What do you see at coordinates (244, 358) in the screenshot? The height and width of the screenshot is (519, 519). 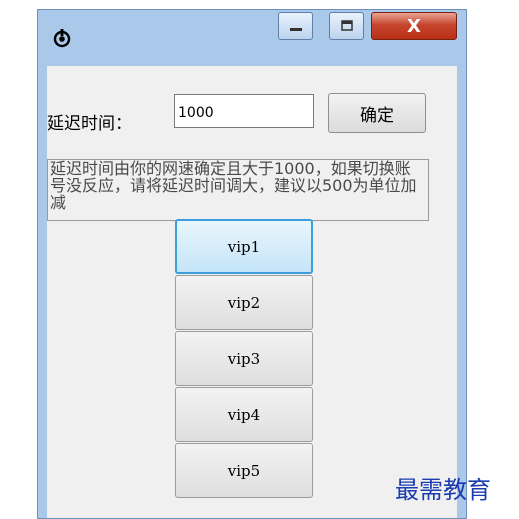 I see `vip3-button: vip3` at bounding box center [244, 358].